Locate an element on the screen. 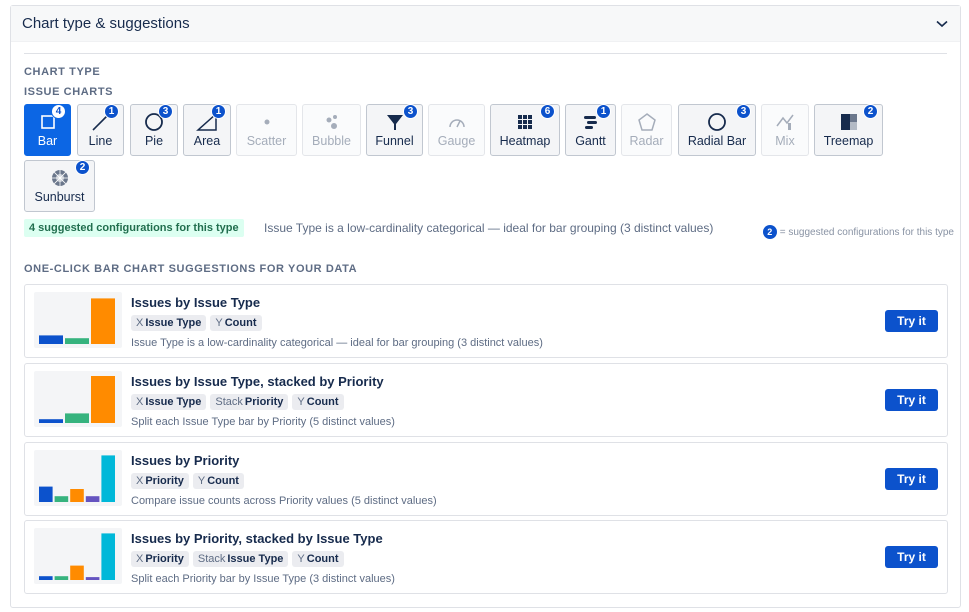 Image resolution: width=969 pixels, height=612 pixels. divider is located at coordinates (485, 53).